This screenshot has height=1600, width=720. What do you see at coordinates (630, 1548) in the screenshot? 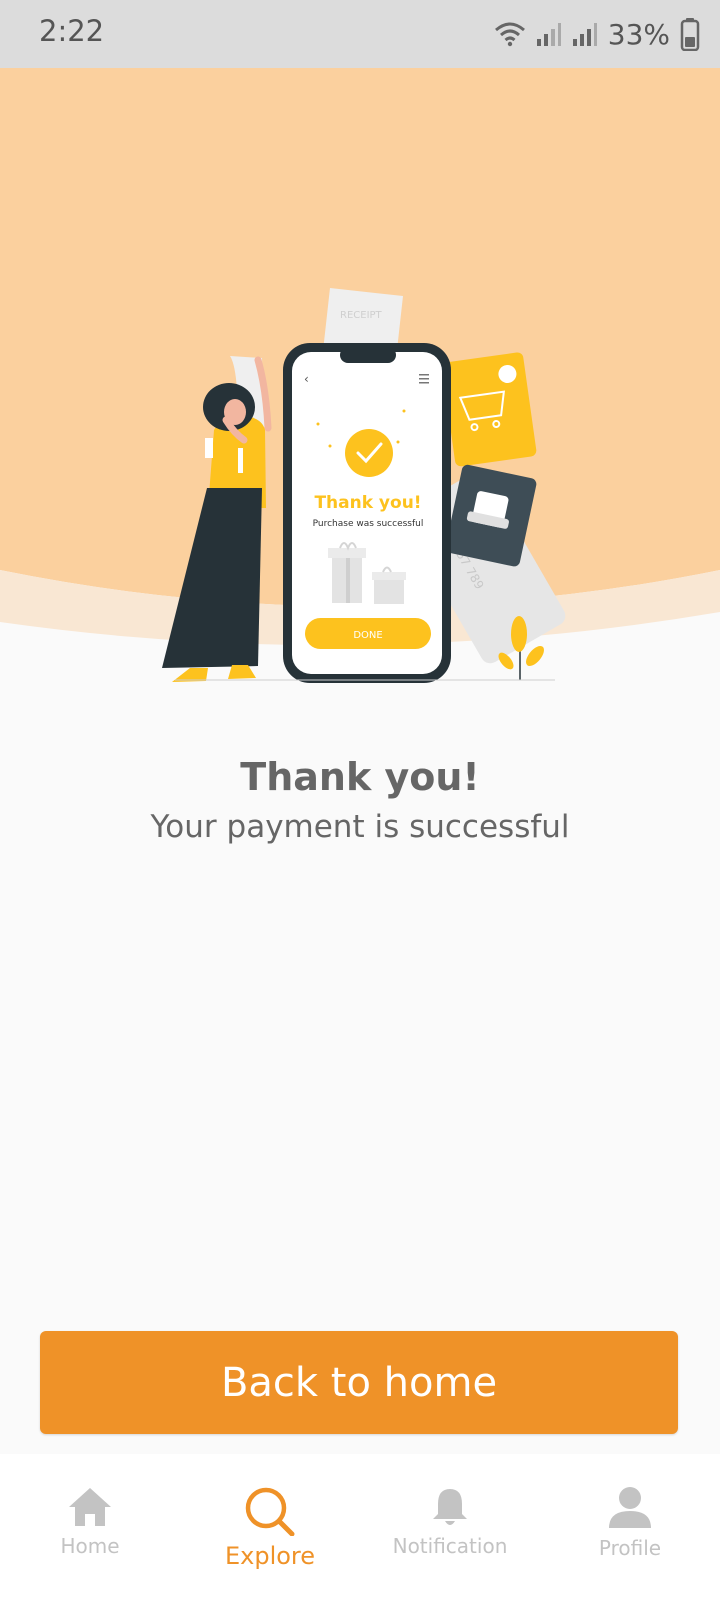
I see `nav-label-profile: Profile` at bounding box center [630, 1548].